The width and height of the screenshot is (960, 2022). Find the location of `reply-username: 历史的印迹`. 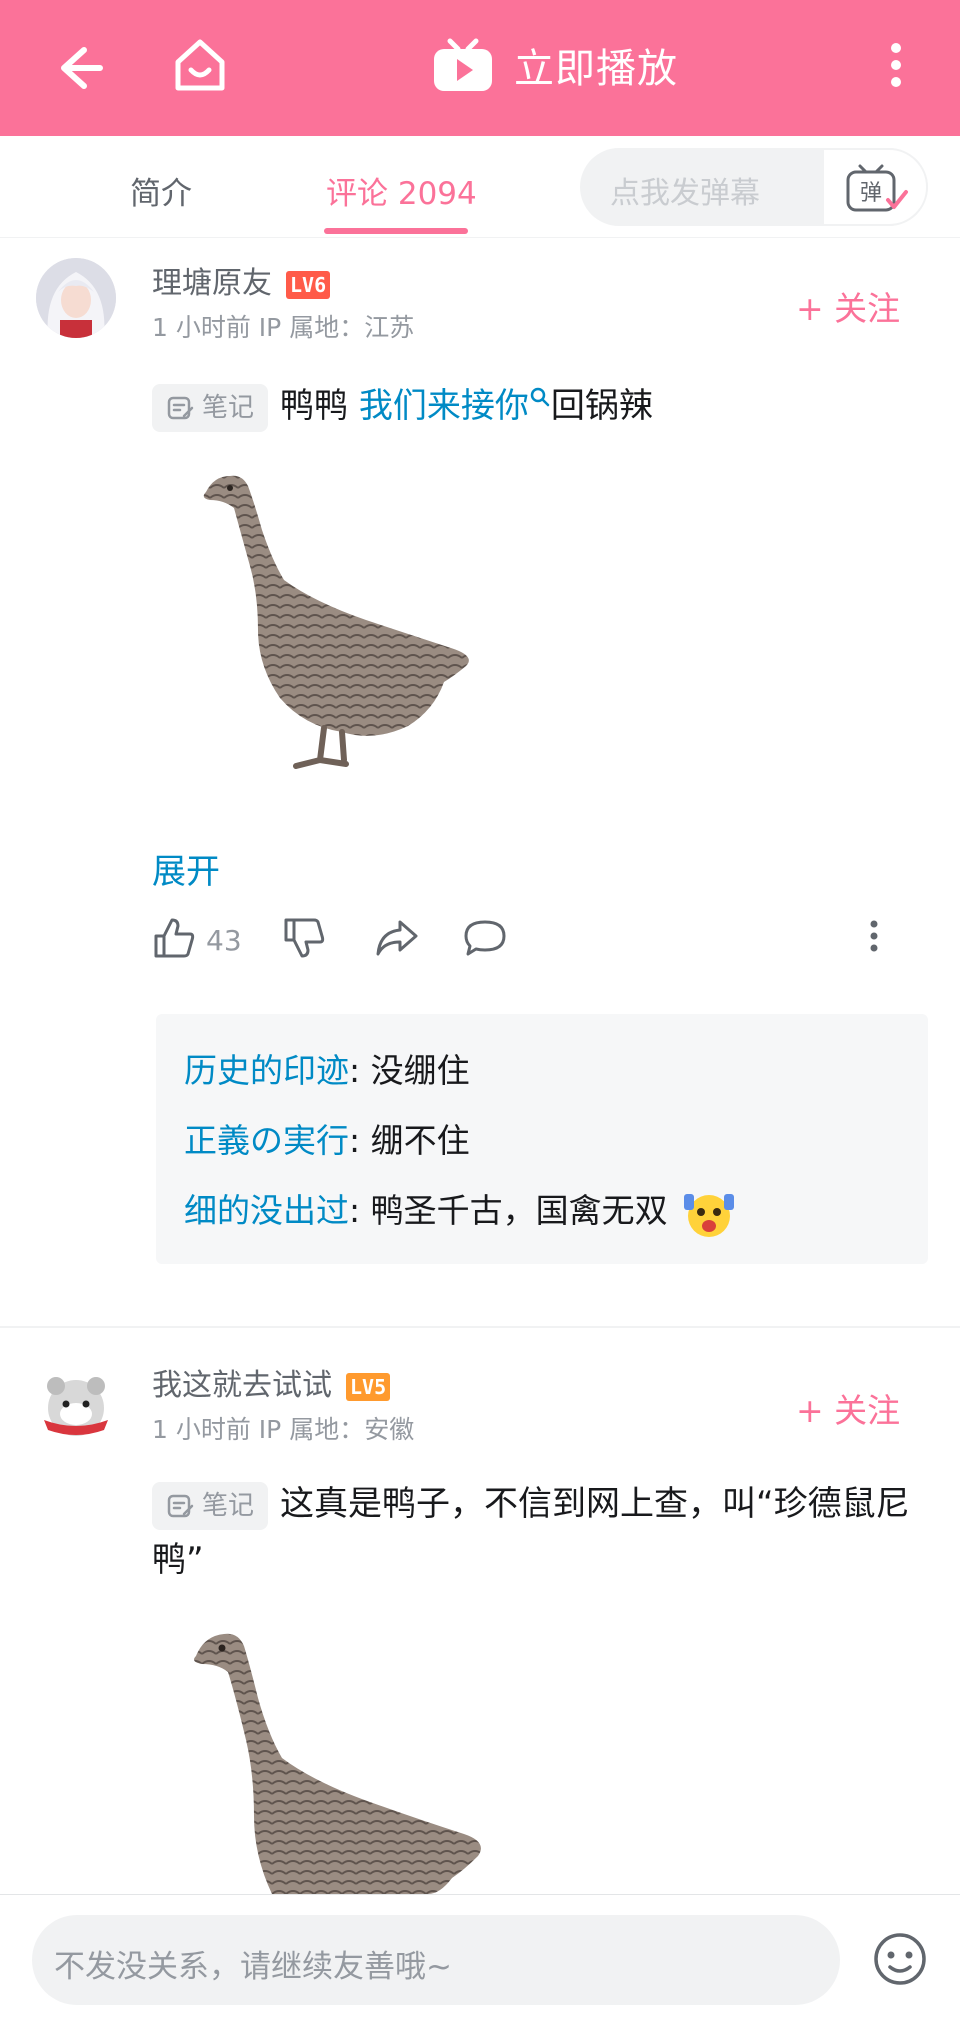

reply-username: 历史的印迹 is located at coordinates (266, 1070).